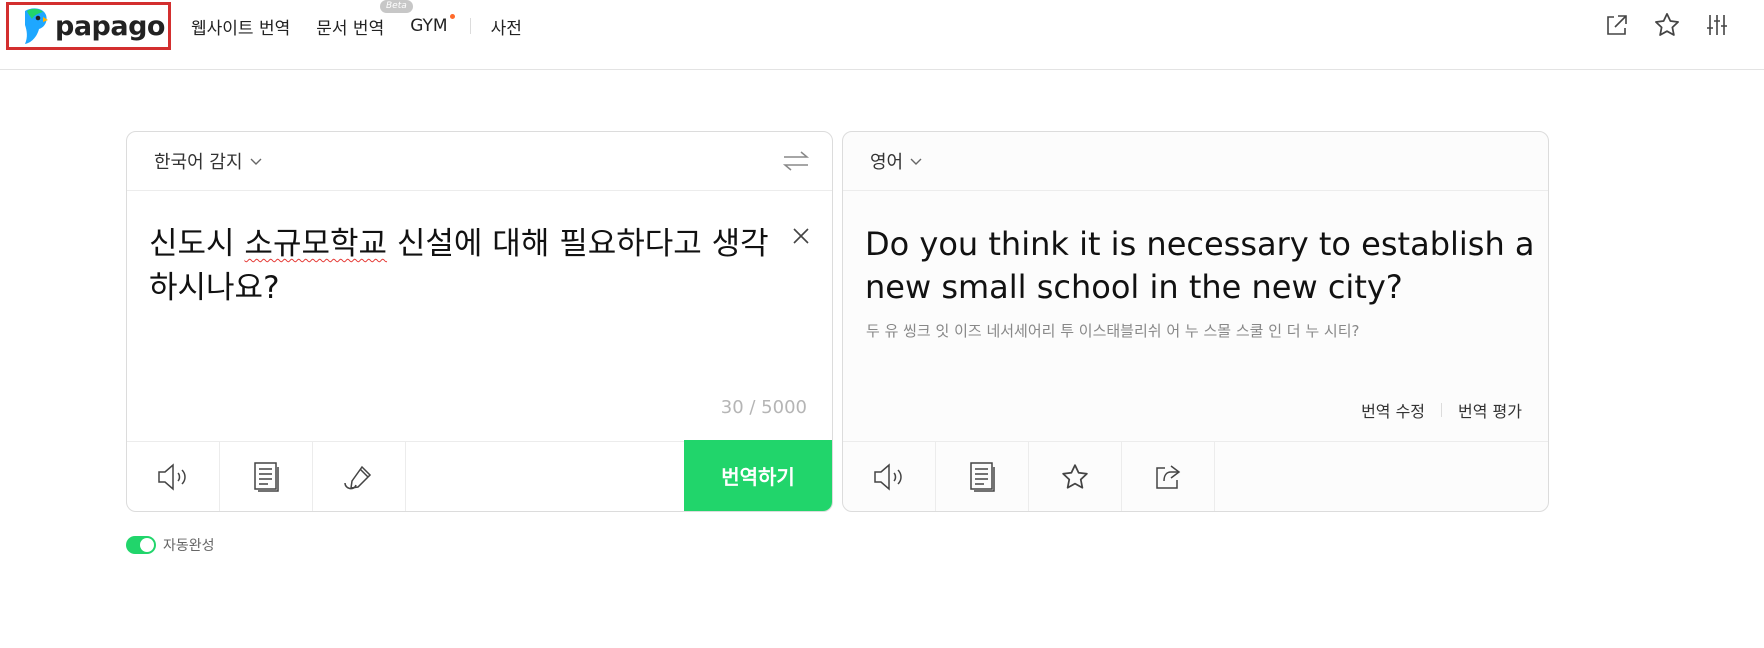 The image size is (1764, 648). Describe the element at coordinates (189, 546) in the screenshot. I see `autocomplete-label: 자동완성` at that location.